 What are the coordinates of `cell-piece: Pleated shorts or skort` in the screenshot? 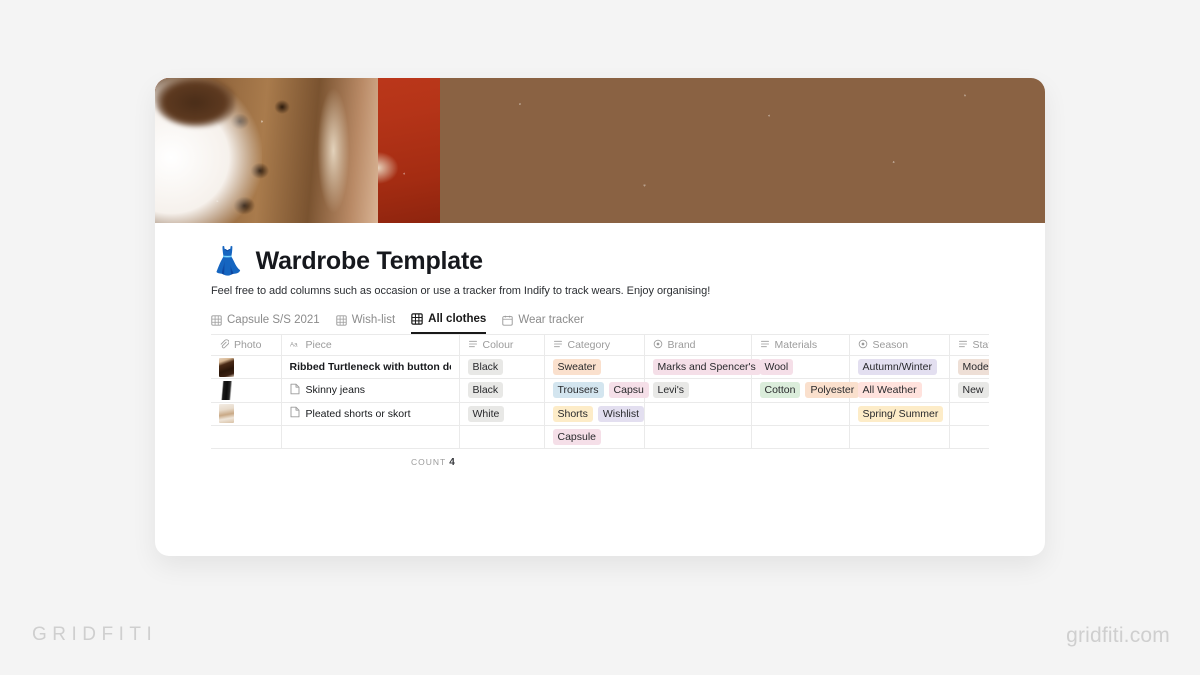 It's located at (370, 414).